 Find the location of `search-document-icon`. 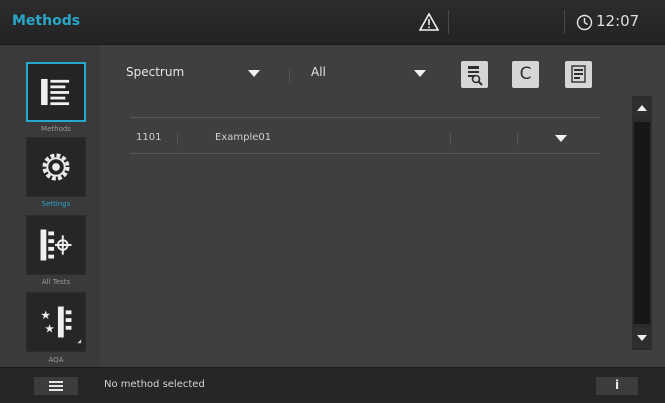

search-document-icon is located at coordinates (475, 76).